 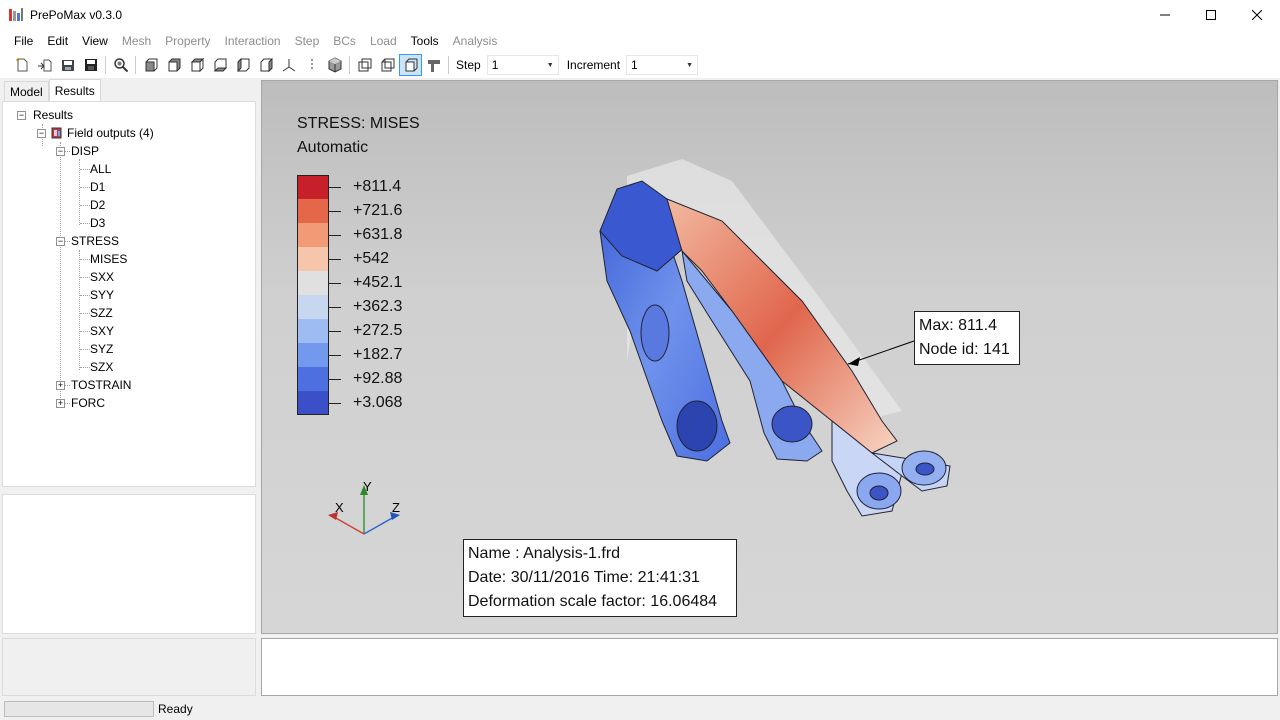 What do you see at coordinates (108, 259) in the screenshot?
I see `tree-item-mises: MISES` at bounding box center [108, 259].